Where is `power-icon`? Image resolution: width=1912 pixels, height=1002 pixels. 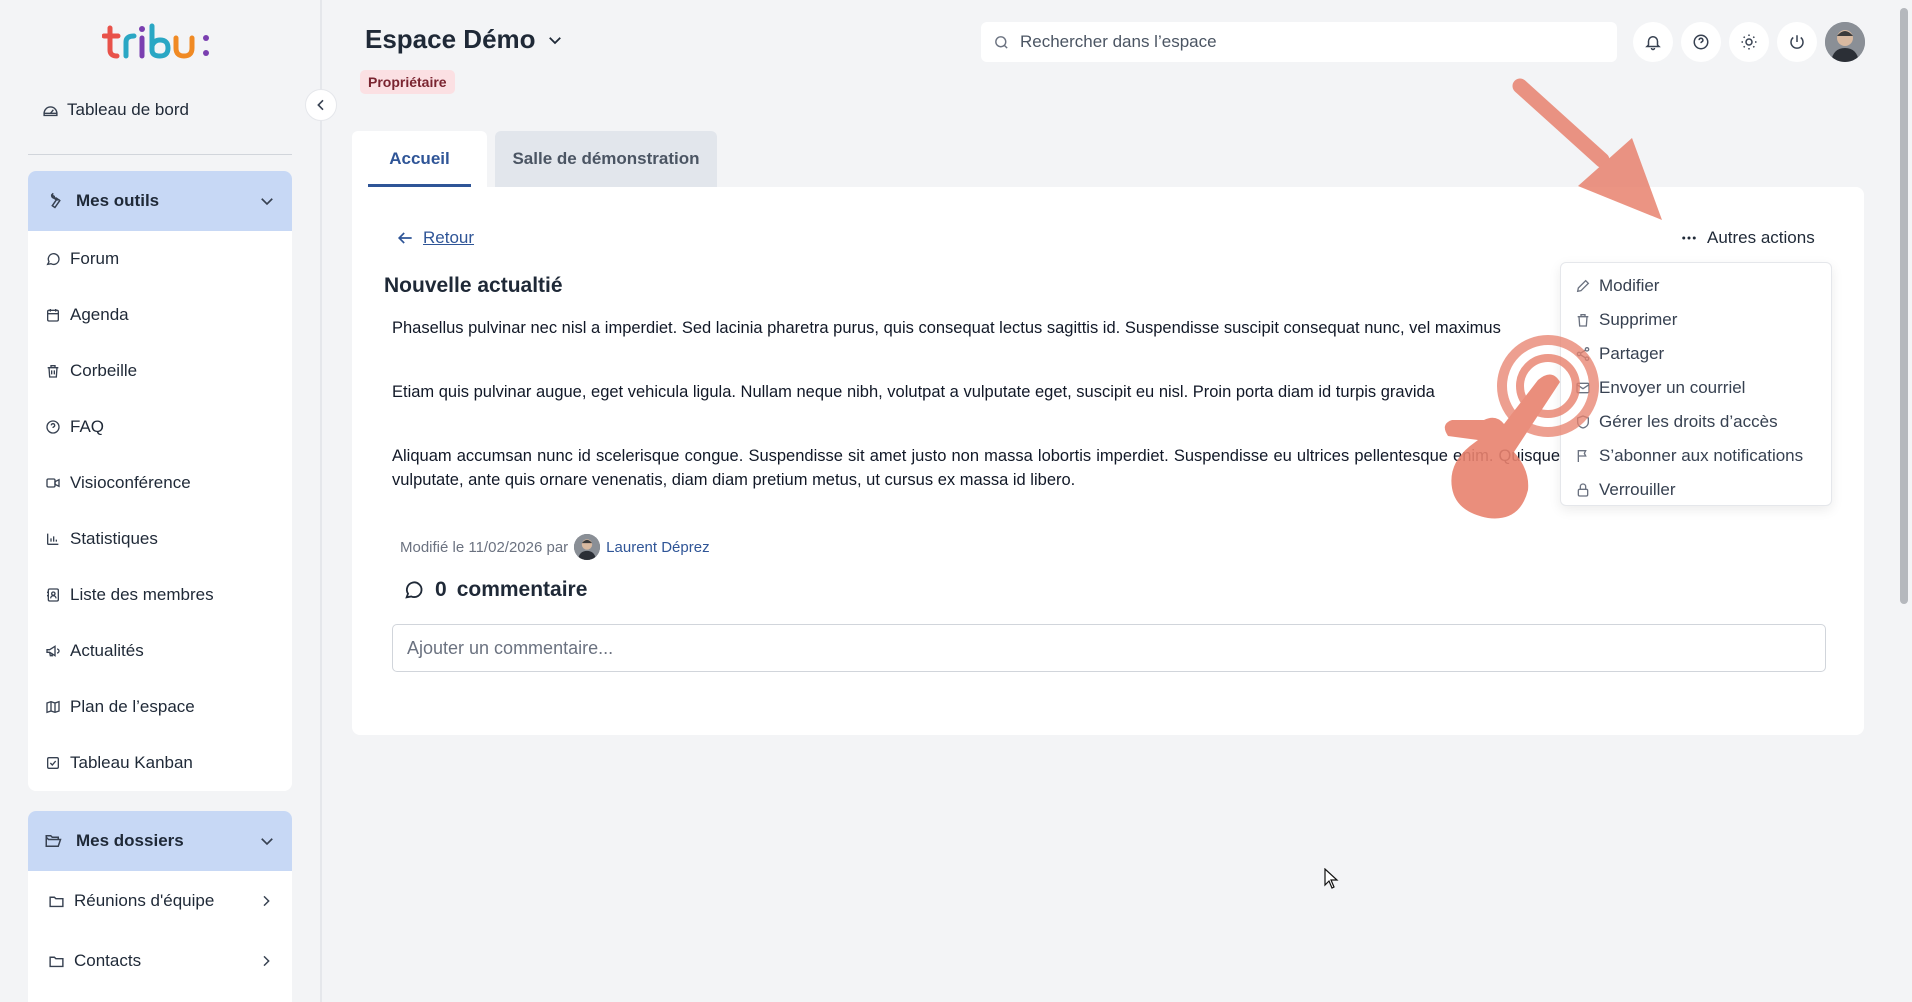 power-icon is located at coordinates (1797, 42).